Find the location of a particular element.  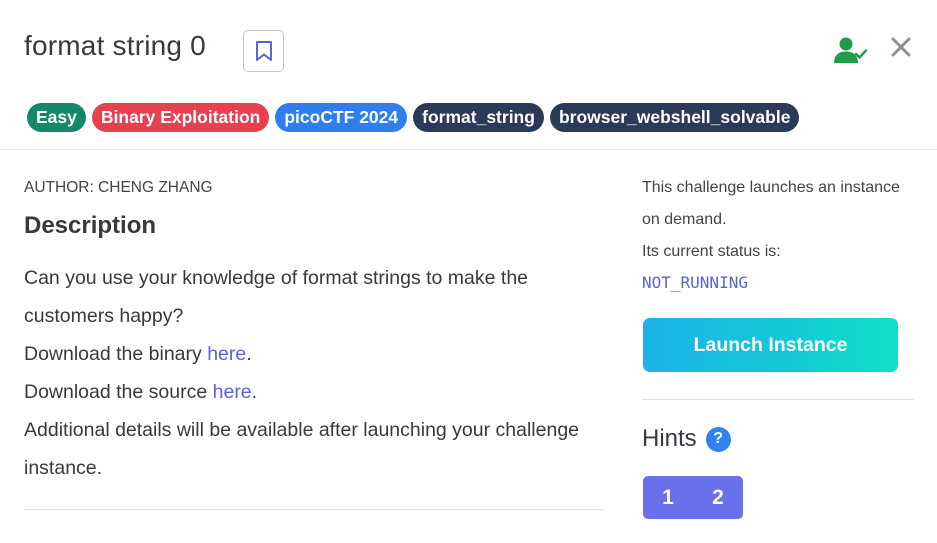

download-binary-text: Download the binary is located at coordinates (116, 354).